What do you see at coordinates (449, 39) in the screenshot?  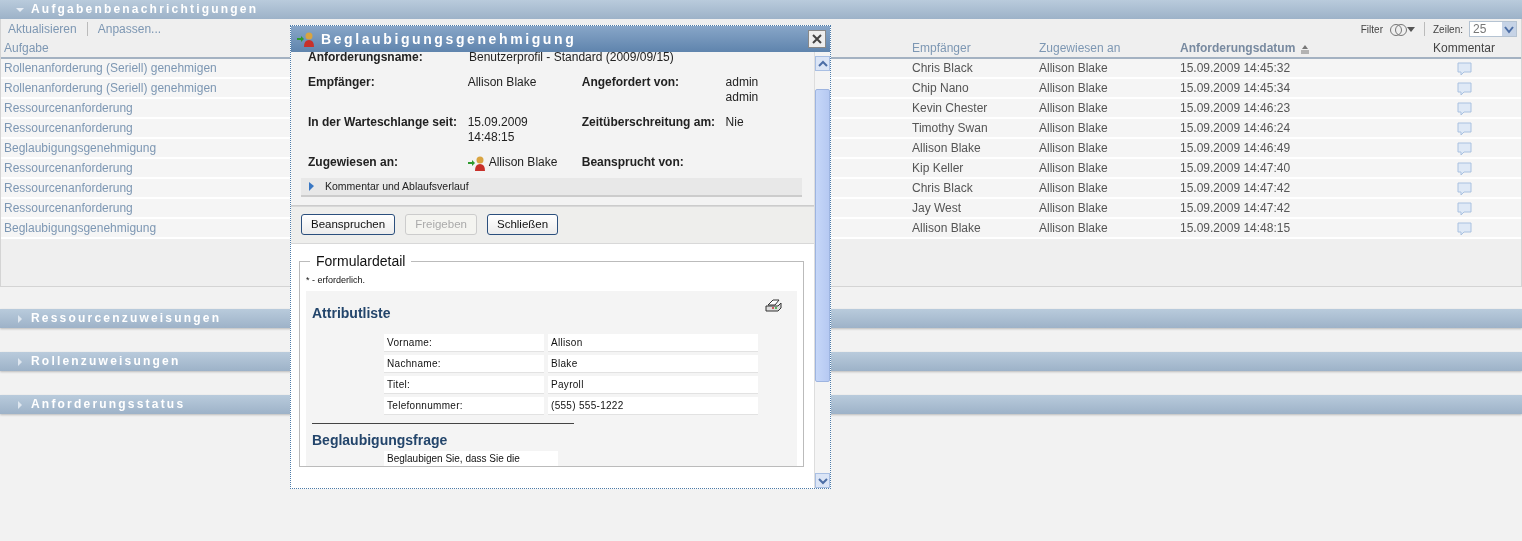 I see `dialog-title: Beglaubigungsgenehmigung` at bounding box center [449, 39].